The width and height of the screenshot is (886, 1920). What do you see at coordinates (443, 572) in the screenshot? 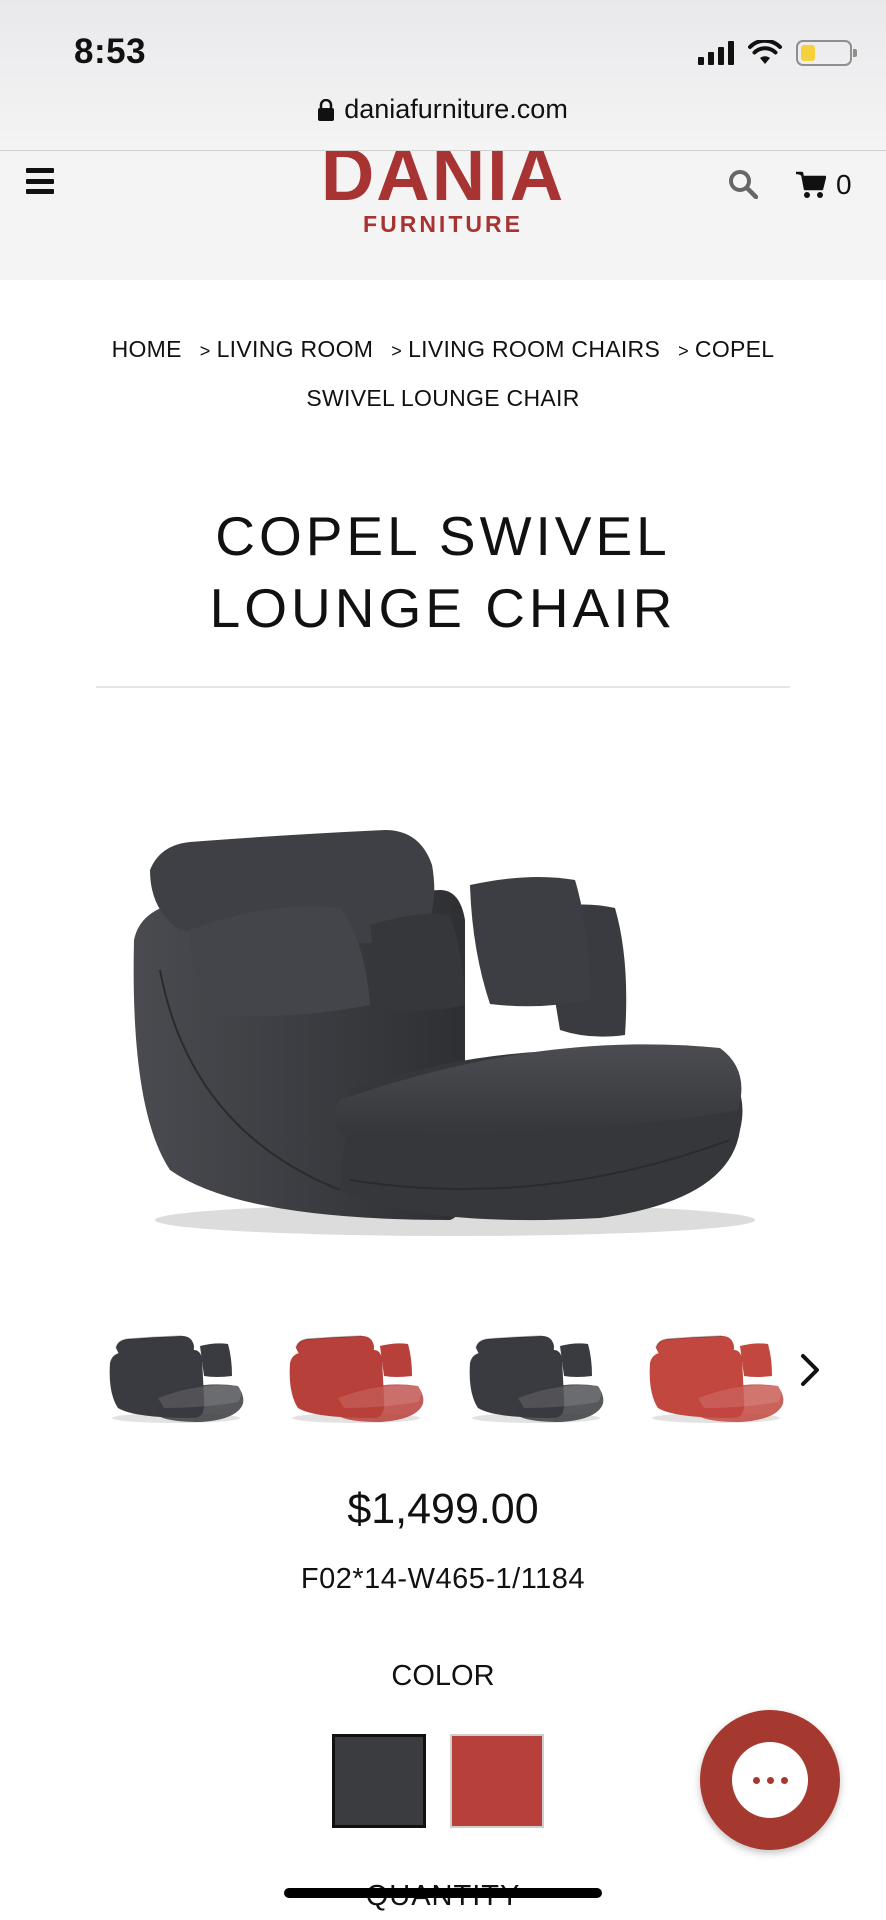
I see `product-title: COPEL SWIVEL LOUNGE CHAIR` at bounding box center [443, 572].